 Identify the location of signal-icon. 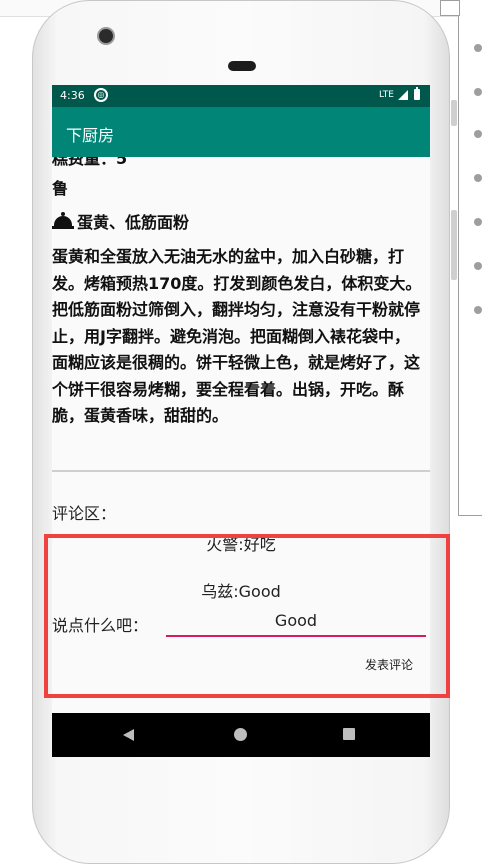
(403, 95).